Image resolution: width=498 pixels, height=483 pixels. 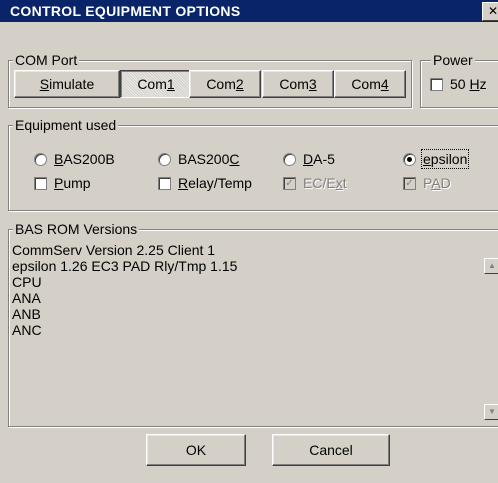 What do you see at coordinates (67, 84) in the screenshot?
I see `simulate-button: Simulate` at bounding box center [67, 84].